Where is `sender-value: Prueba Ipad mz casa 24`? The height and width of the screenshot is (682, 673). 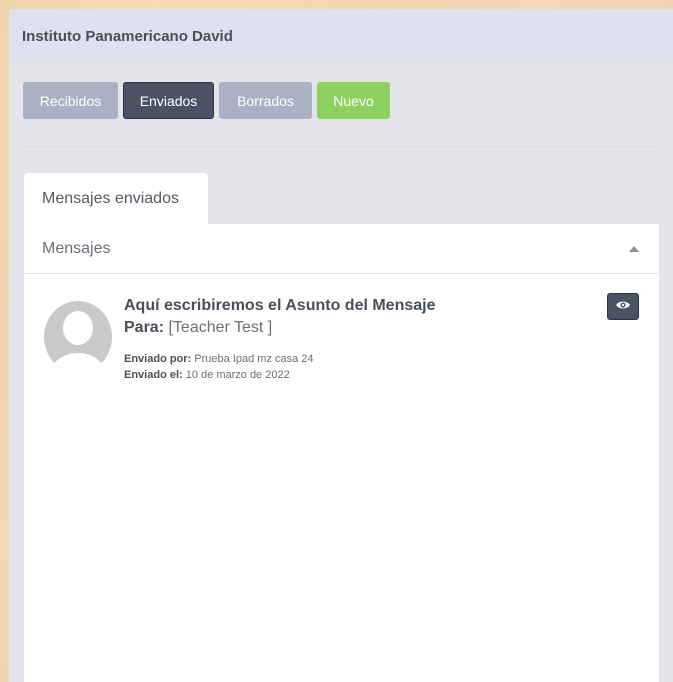 sender-value: Prueba Ipad mz casa 24 is located at coordinates (252, 359).